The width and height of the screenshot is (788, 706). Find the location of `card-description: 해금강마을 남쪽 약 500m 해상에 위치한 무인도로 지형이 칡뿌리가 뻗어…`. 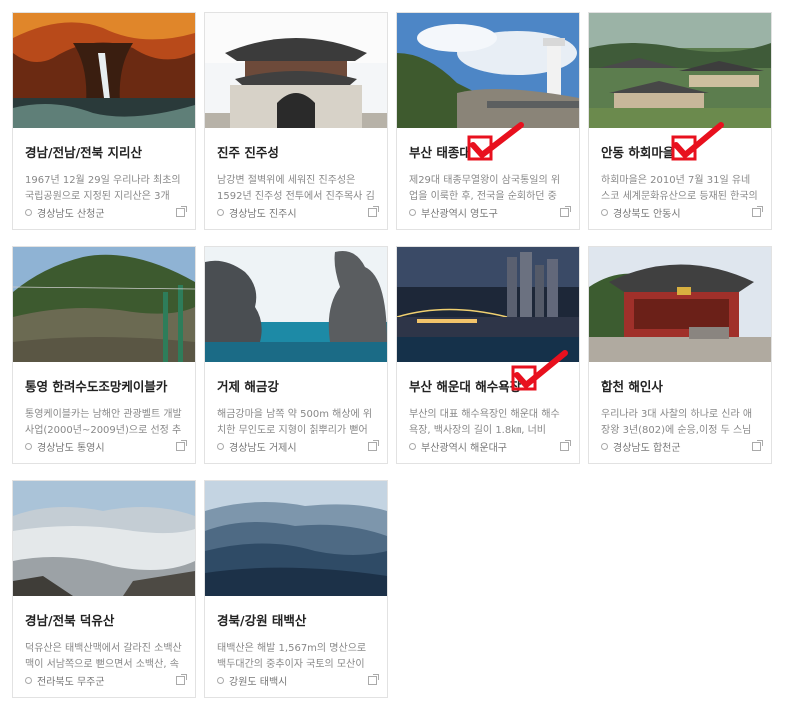

card-description: 해금강마을 남쪽 약 500m 해상에 위치한 무인도로 지형이 칡뿌리가 뻗어… is located at coordinates (295, 422).